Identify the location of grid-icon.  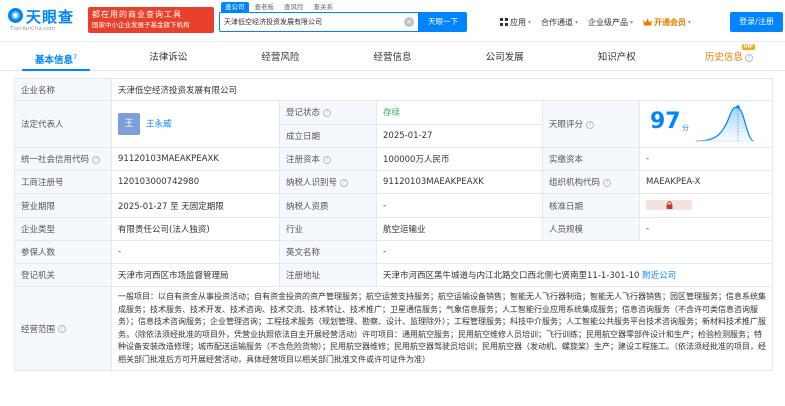
(504, 22).